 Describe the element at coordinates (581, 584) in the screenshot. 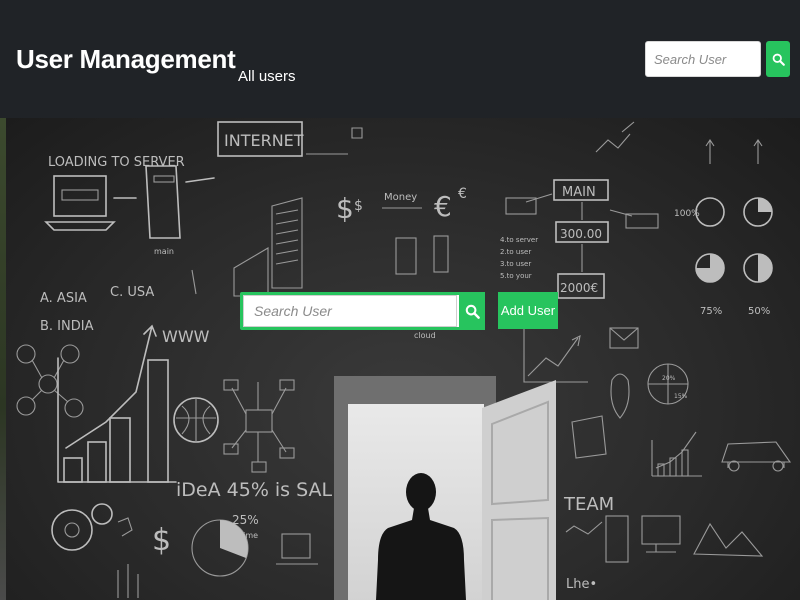

I see `svg-text: Lhe•` at that location.